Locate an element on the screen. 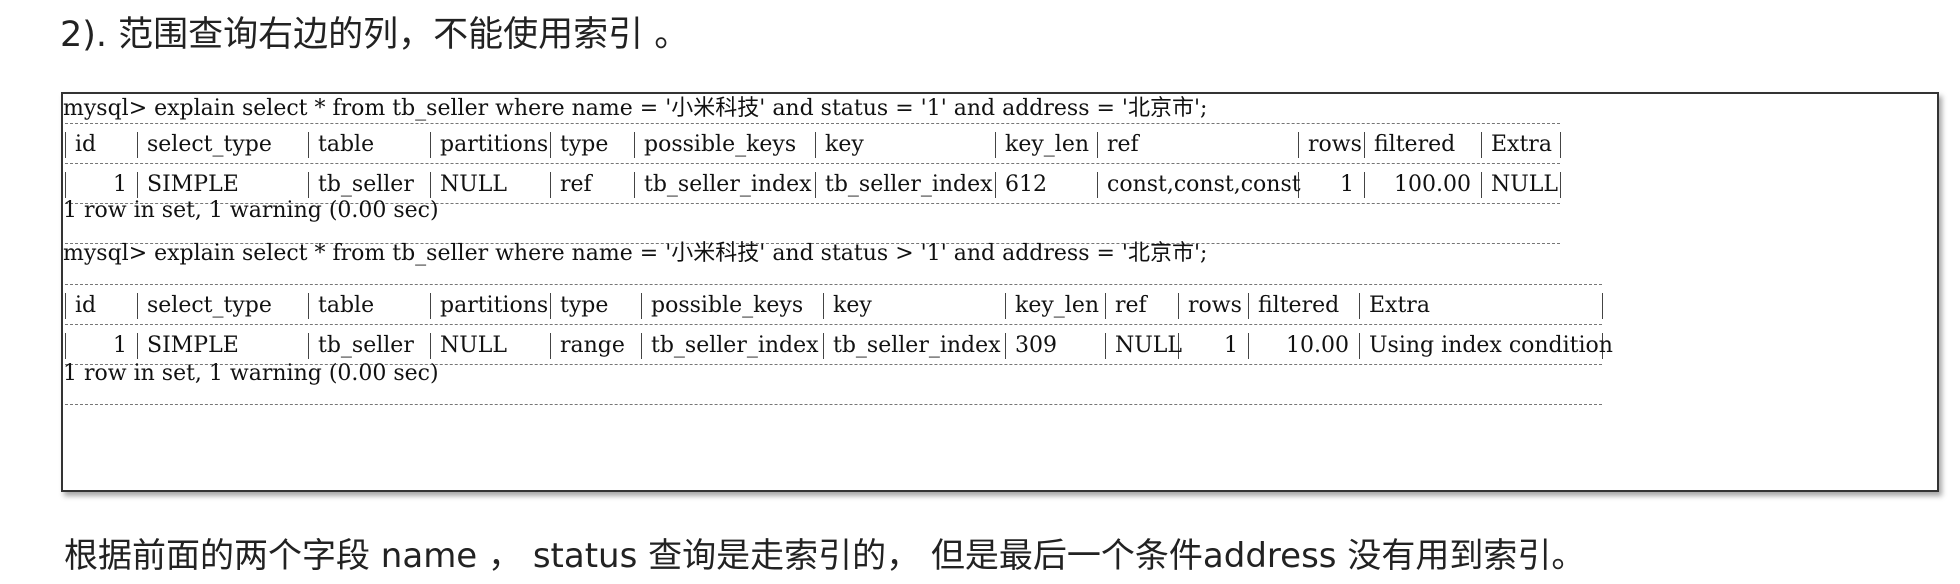 This screenshot has width=1960, height=584. cell-ref: NULL is located at coordinates (1149, 345).